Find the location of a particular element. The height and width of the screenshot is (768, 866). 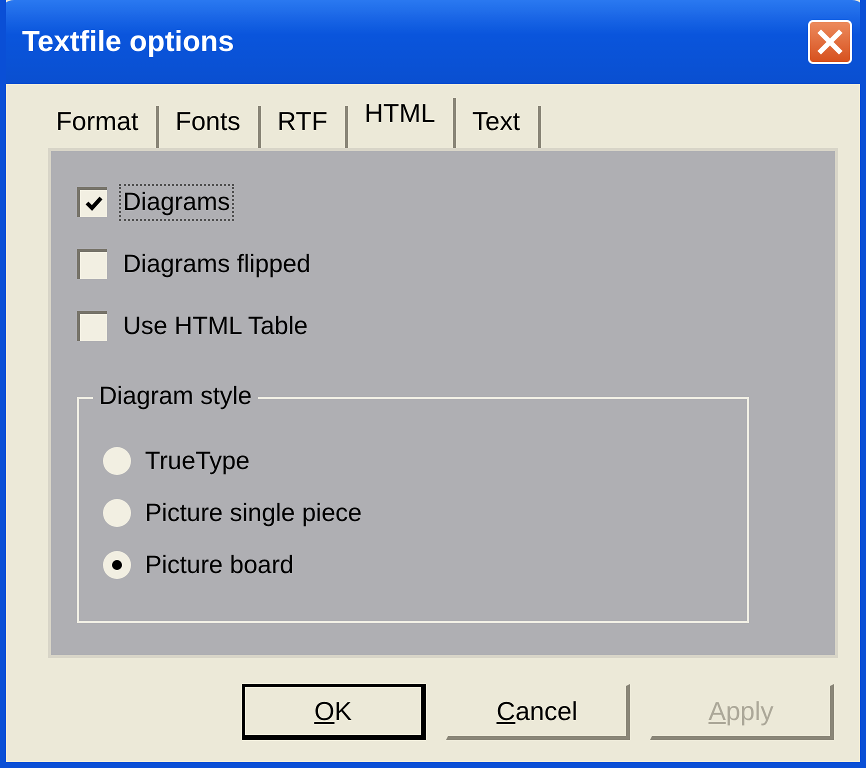

checkbox-label: Use HTML Table is located at coordinates (215, 326).